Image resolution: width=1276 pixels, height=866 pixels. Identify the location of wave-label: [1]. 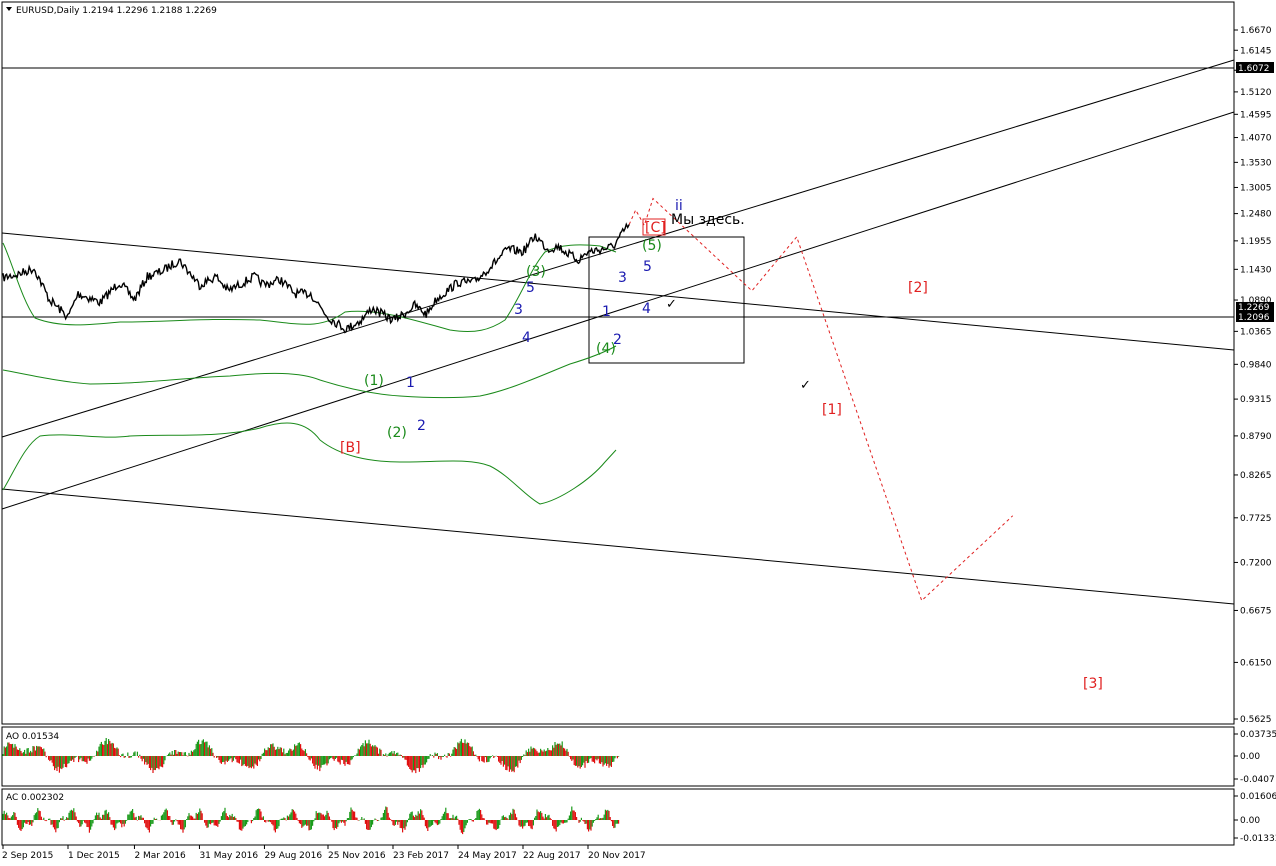
(832, 410).